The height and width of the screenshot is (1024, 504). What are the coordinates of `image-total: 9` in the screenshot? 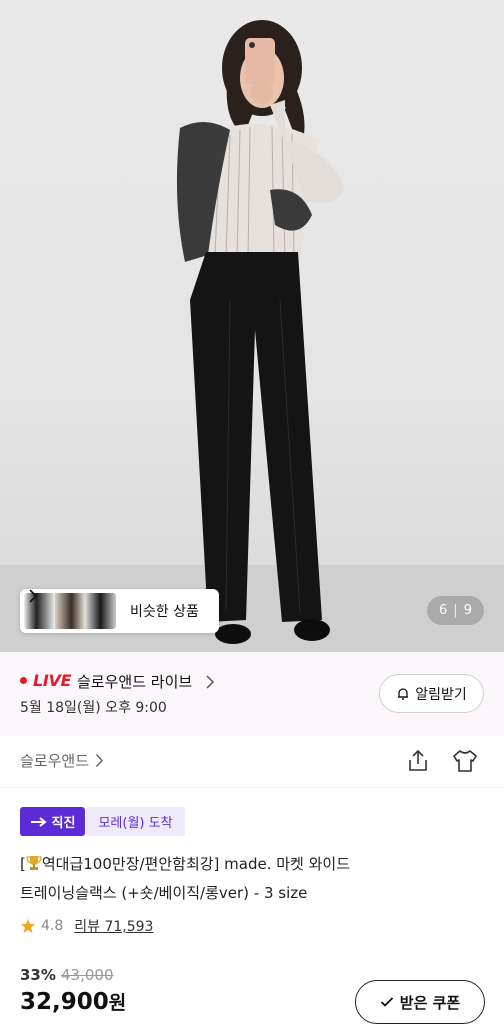 It's located at (467, 610).